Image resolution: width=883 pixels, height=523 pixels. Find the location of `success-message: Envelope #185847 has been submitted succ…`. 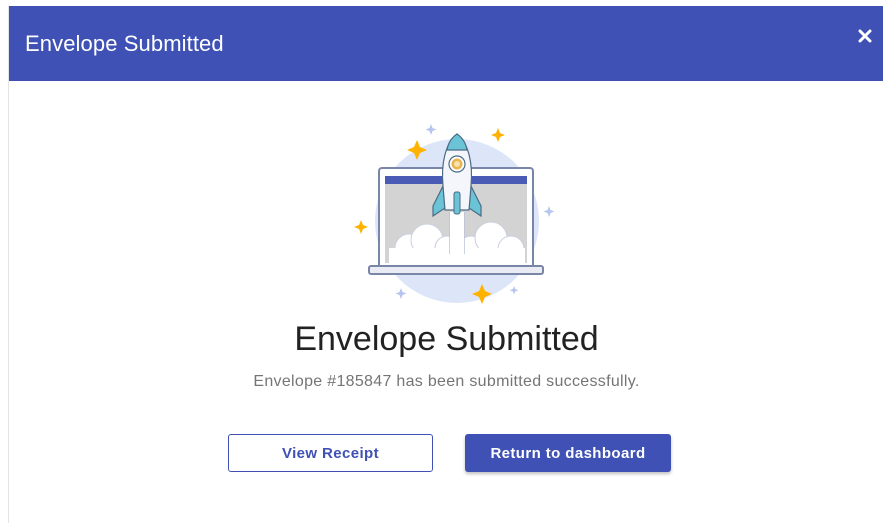

success-message: Envelope #185847 has been submitted succ… is located at coordinates (446, 381).